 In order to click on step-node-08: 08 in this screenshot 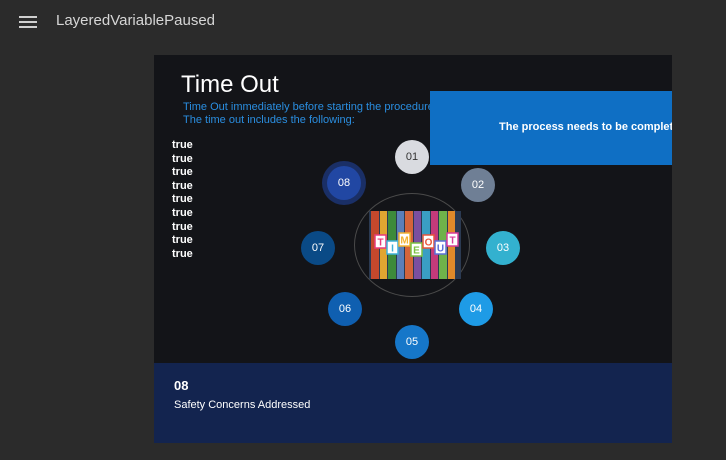, I will do `click(344, 183)`.